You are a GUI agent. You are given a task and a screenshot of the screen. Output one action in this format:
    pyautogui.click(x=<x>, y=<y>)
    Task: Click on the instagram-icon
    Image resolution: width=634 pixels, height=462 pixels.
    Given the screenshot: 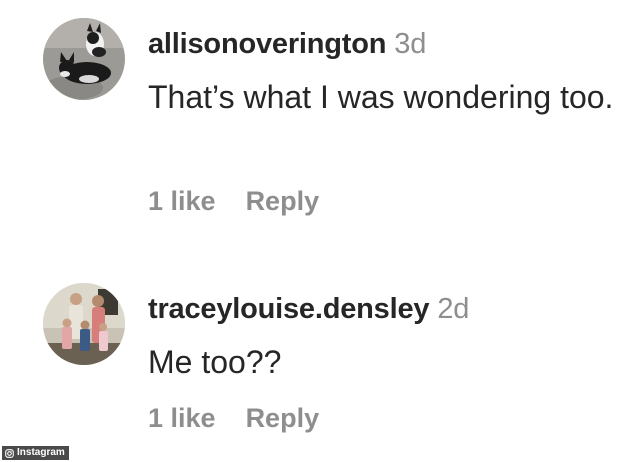 What is the action you would take?
    pyautogui.click(x=9, y=453)
    